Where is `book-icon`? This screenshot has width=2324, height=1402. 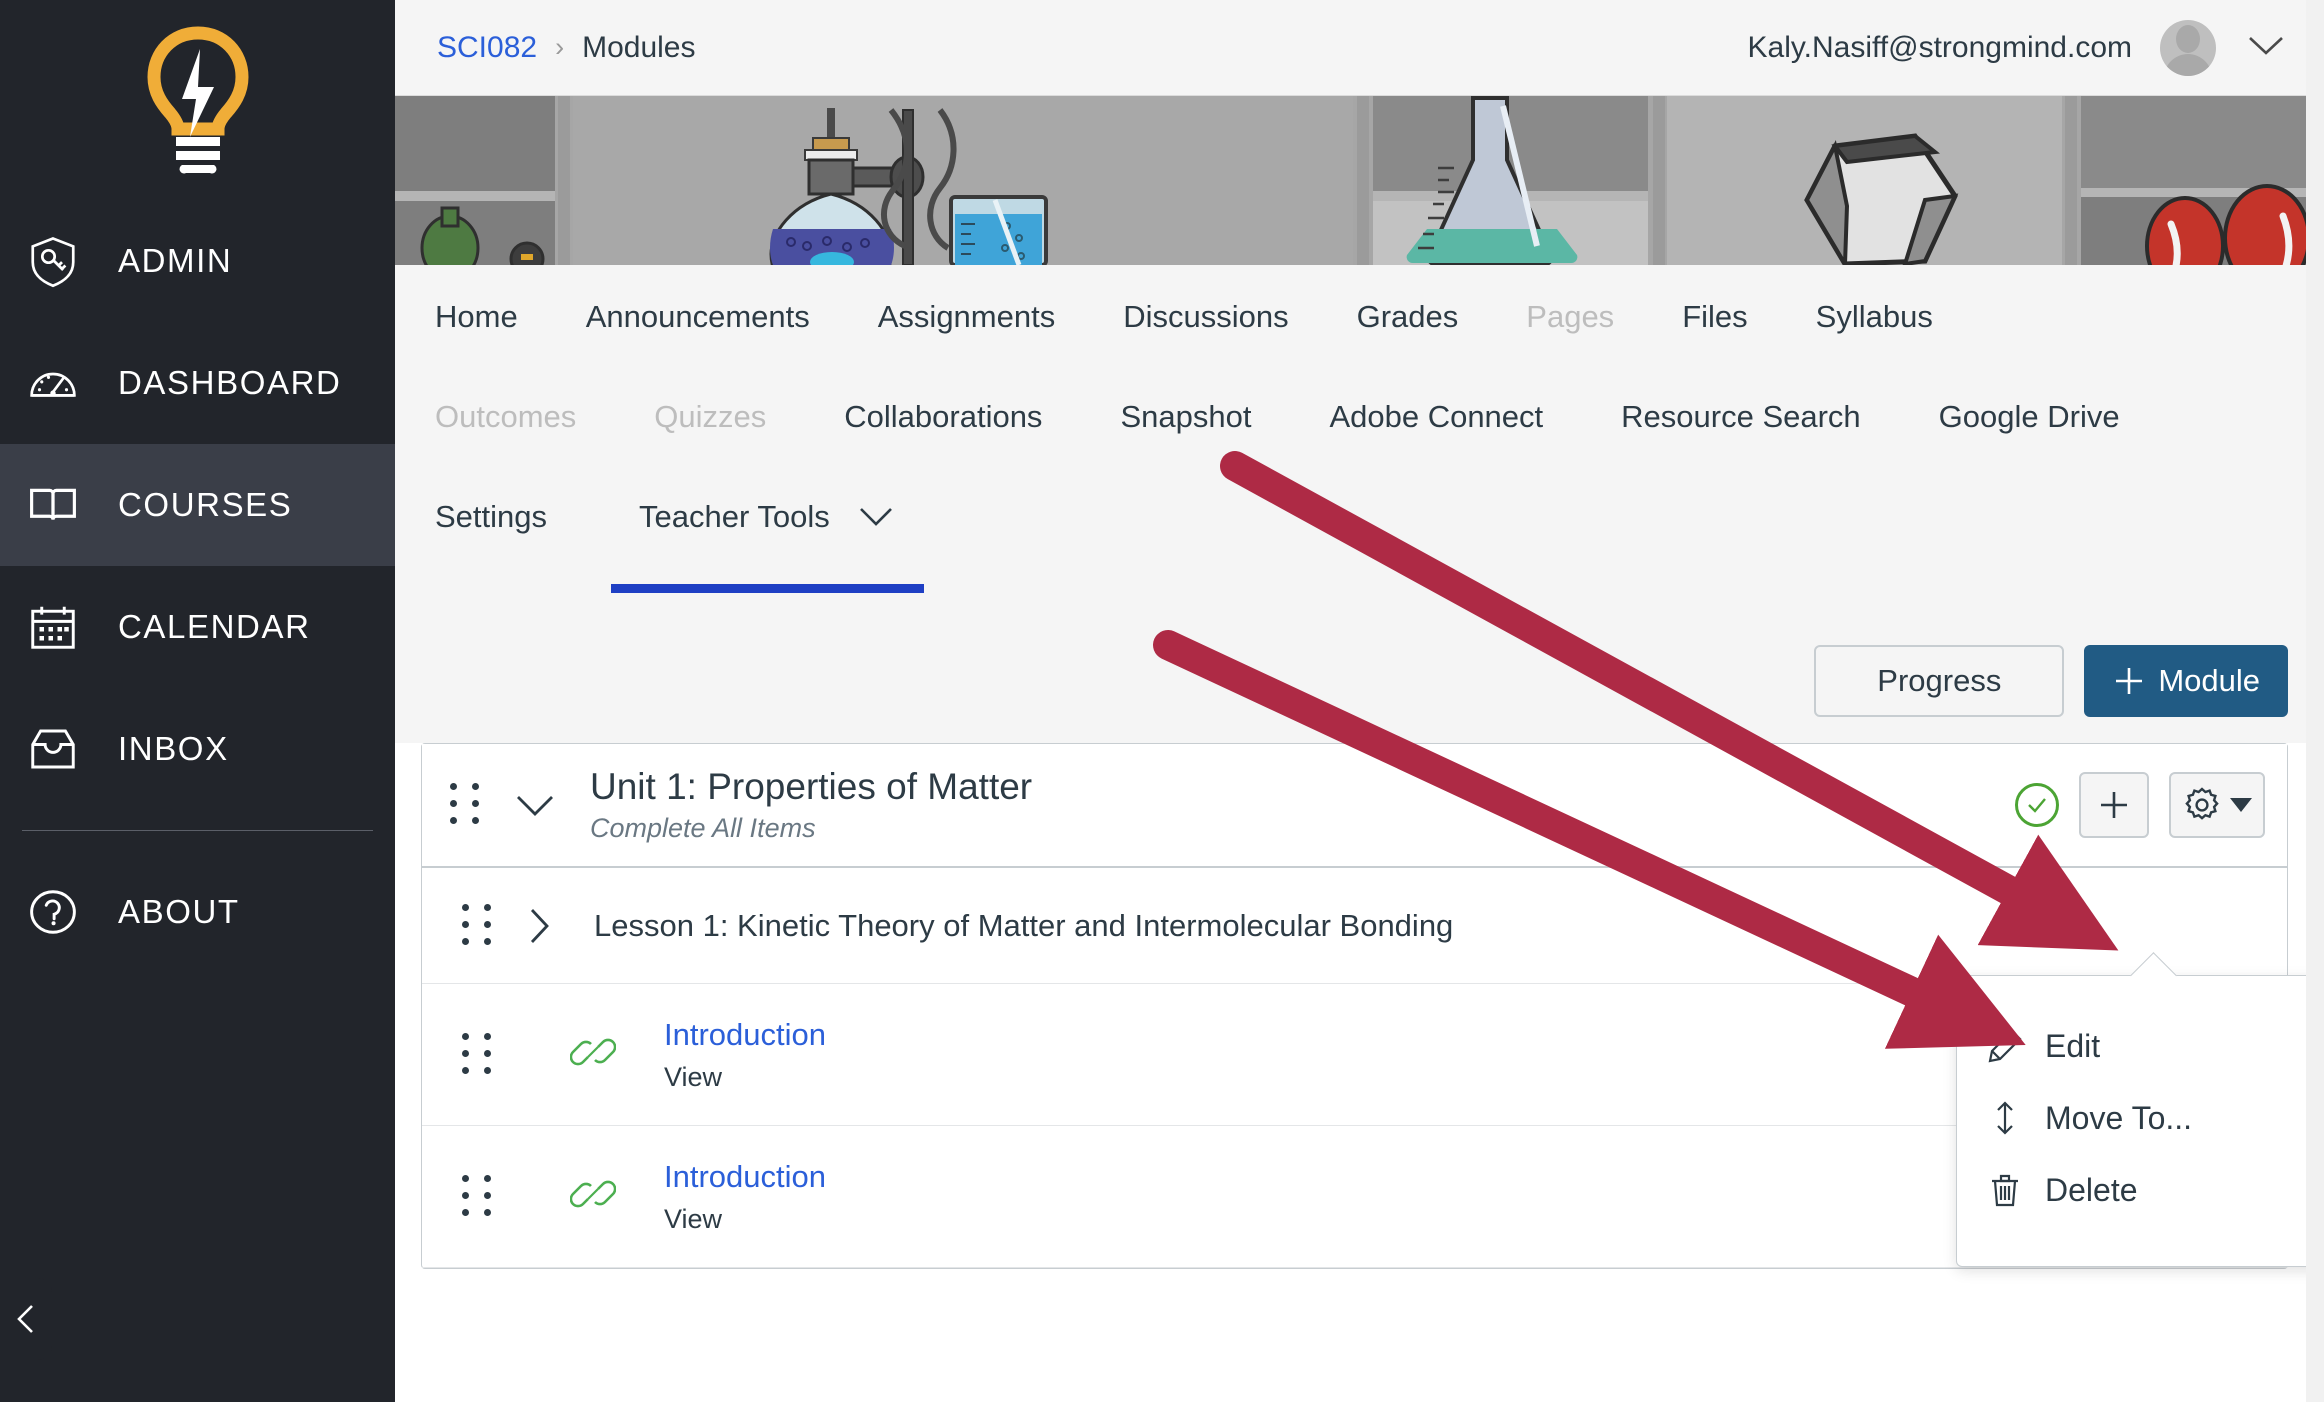
book-icon is located at coordinates (53, 505).